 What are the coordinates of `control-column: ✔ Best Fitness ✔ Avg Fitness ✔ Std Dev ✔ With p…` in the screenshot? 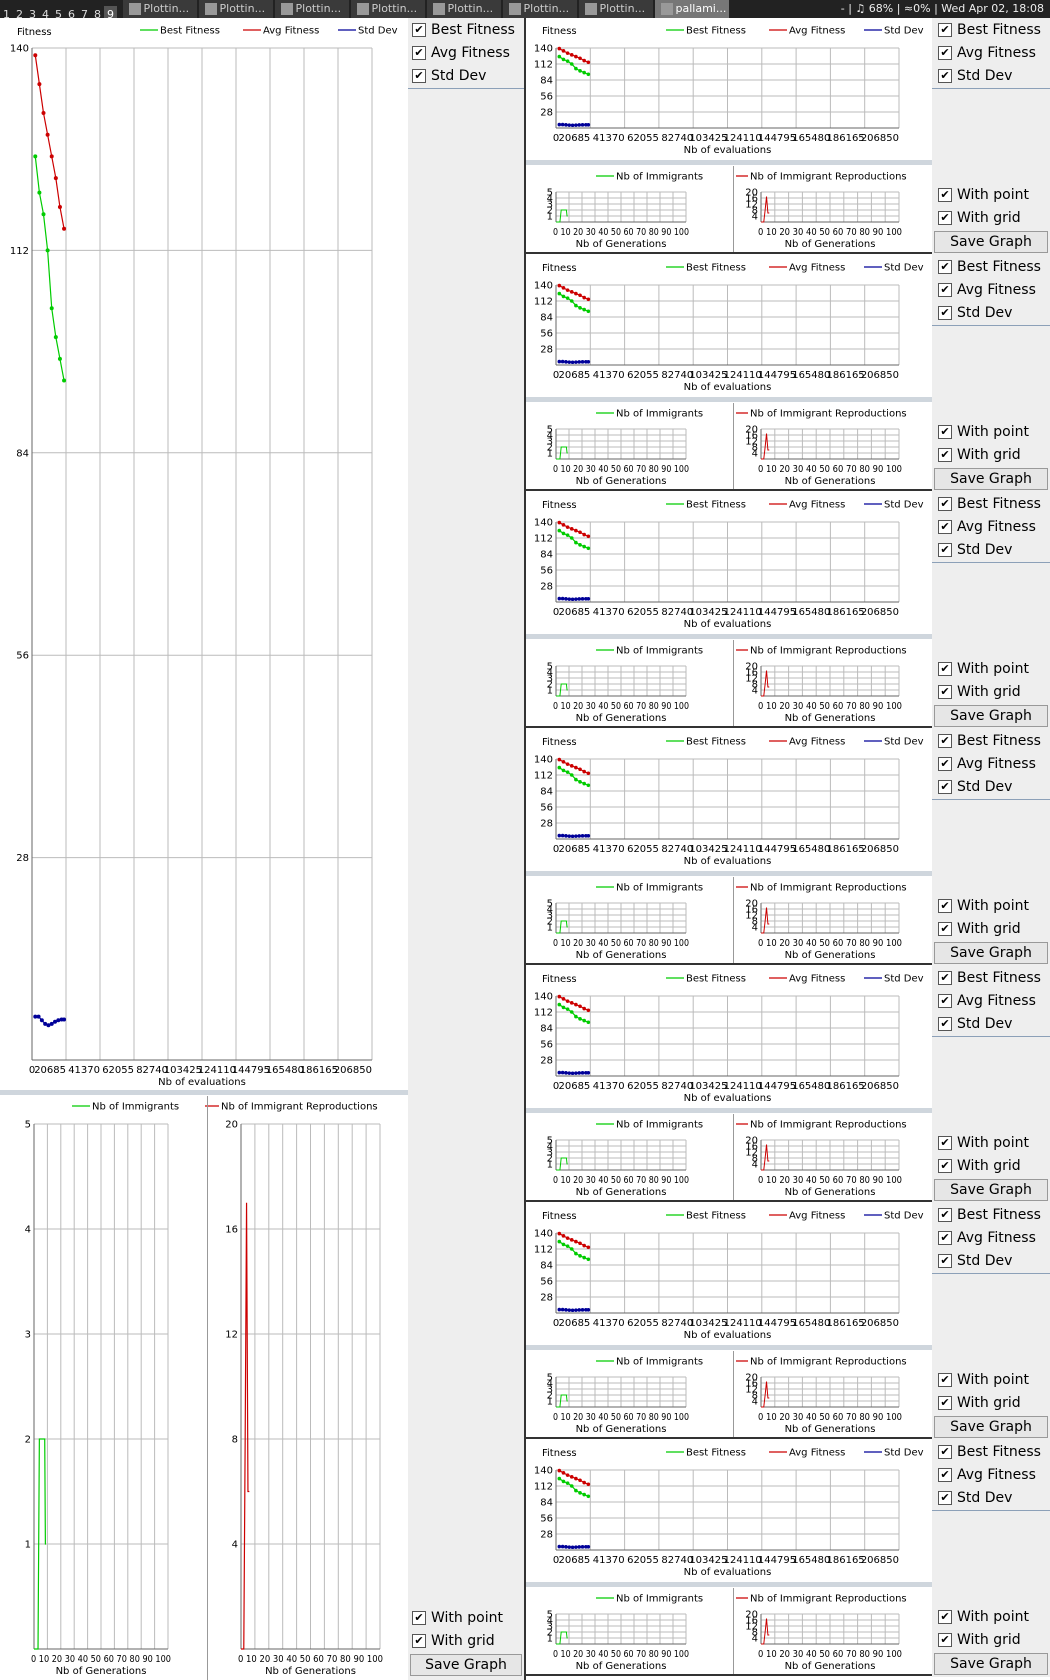 It's located at (991, 1558).